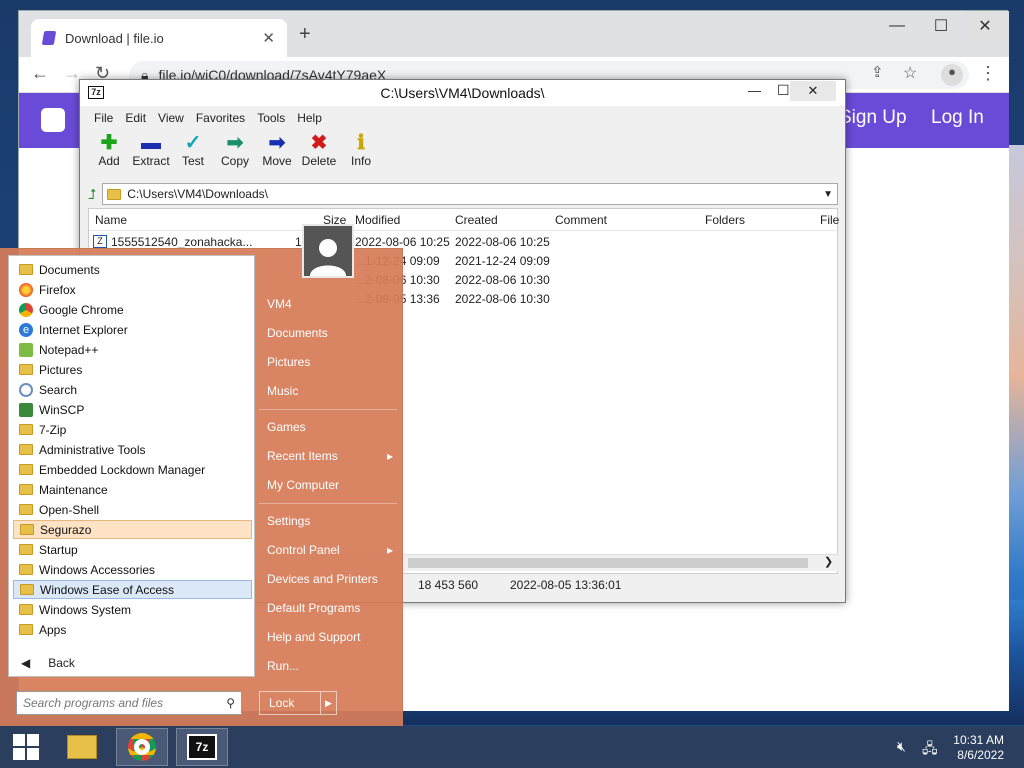 This screenshot has height=768, width=1024. Describe the element at coordinates (132, 409) in the screenshot. I see `program-winscp: WinSCP` at that location.